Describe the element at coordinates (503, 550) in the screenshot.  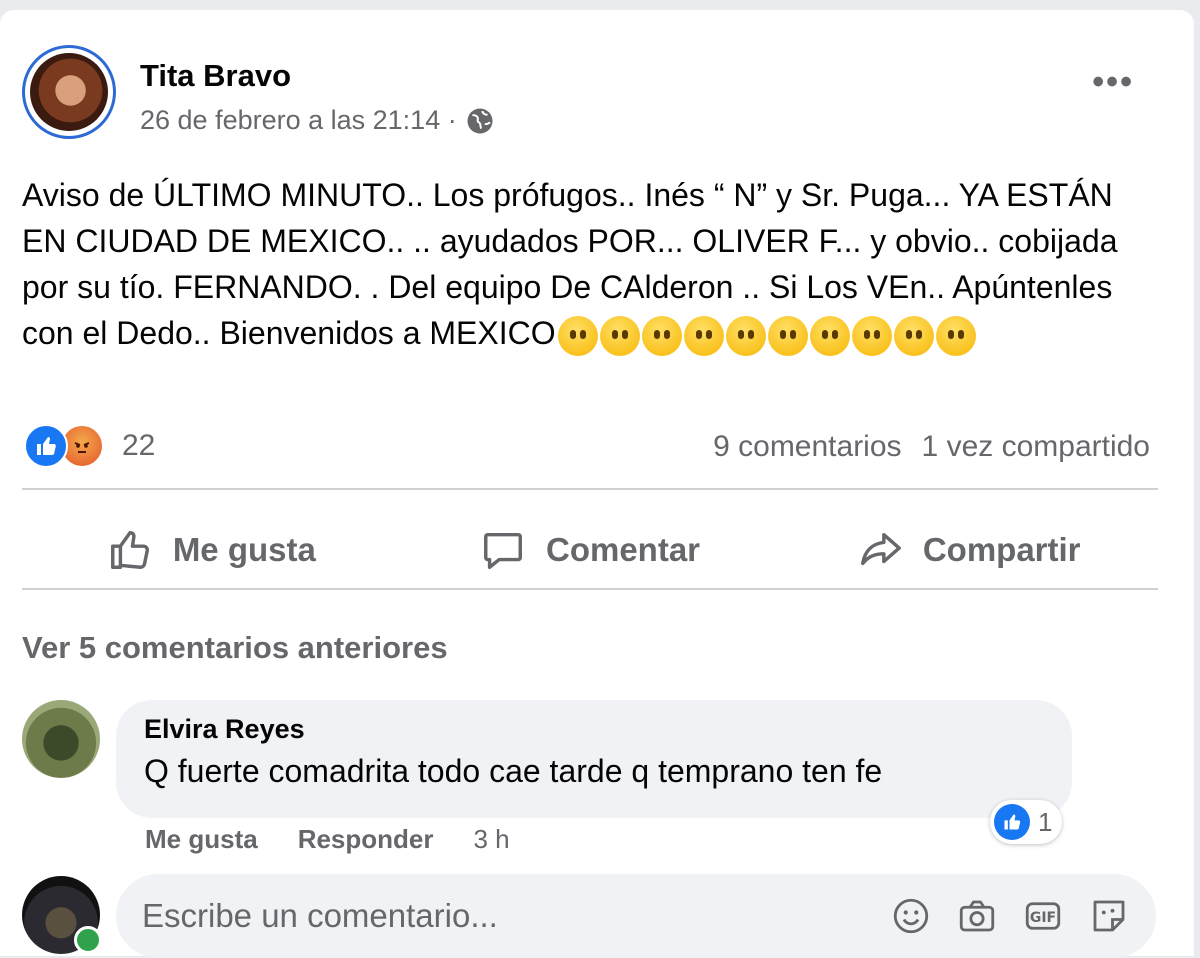
I see `comment-icon` at that location.